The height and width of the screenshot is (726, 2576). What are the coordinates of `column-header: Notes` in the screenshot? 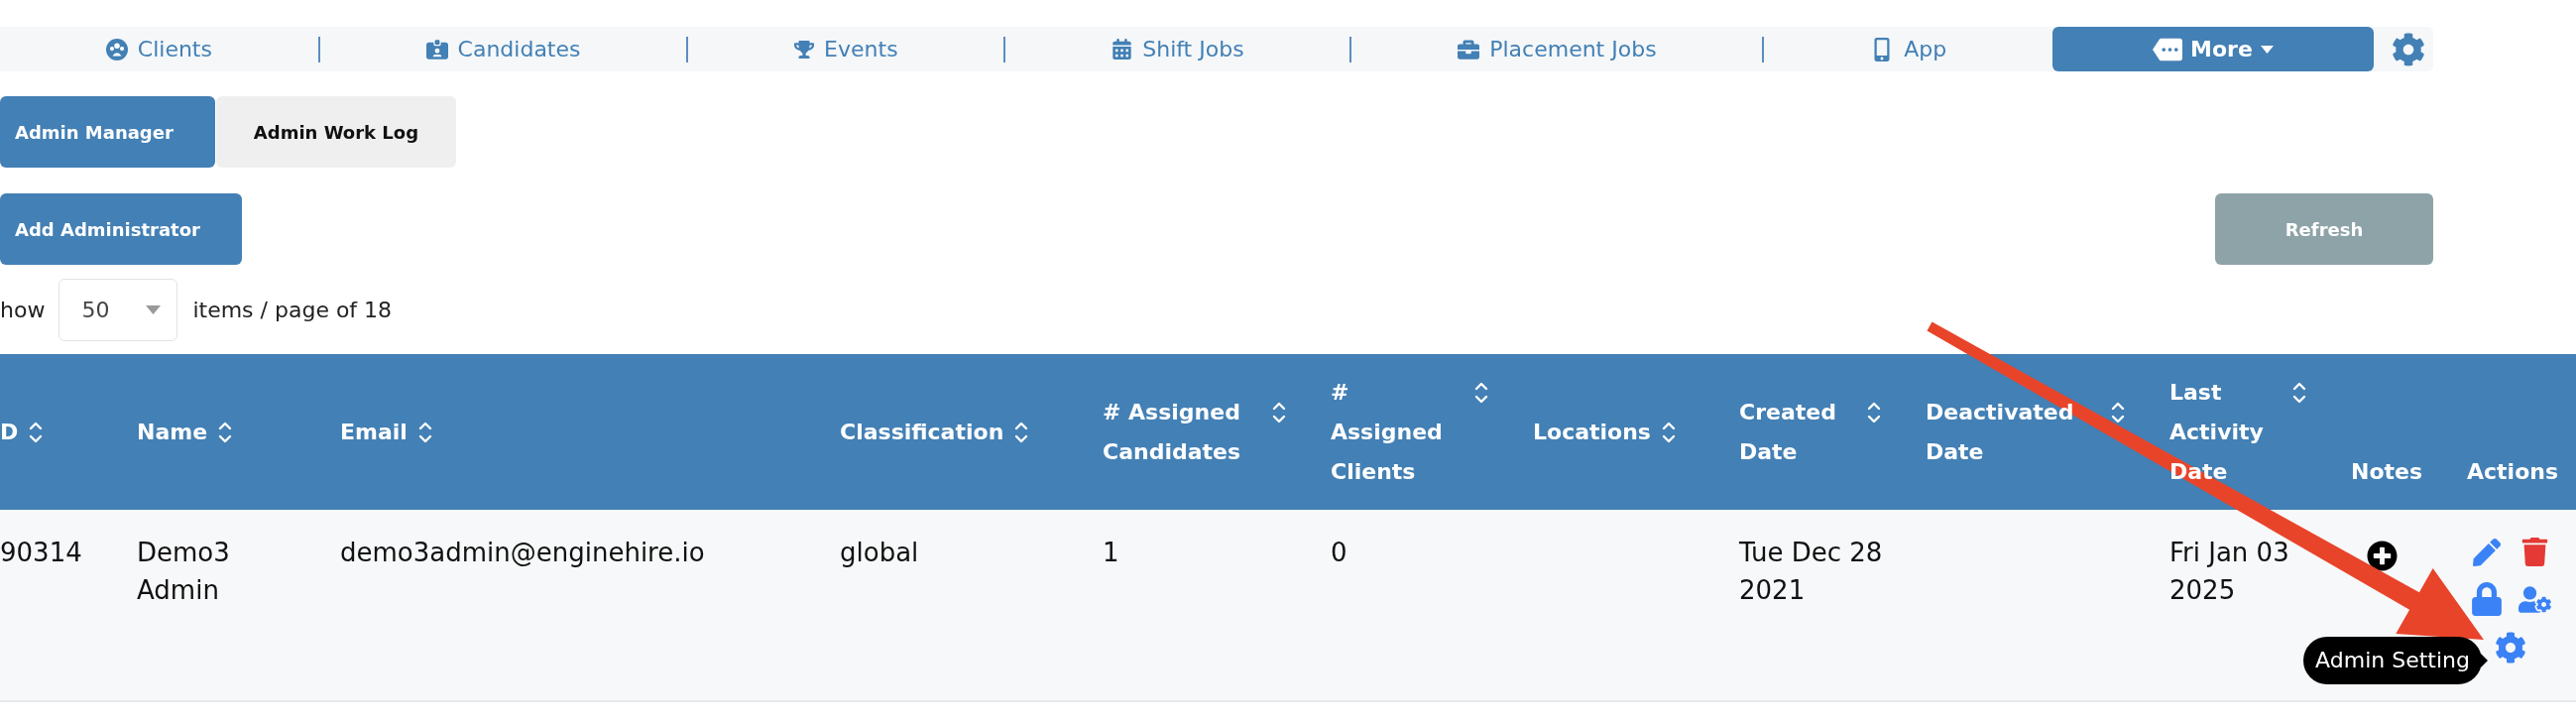 It's located at (2387, 472).